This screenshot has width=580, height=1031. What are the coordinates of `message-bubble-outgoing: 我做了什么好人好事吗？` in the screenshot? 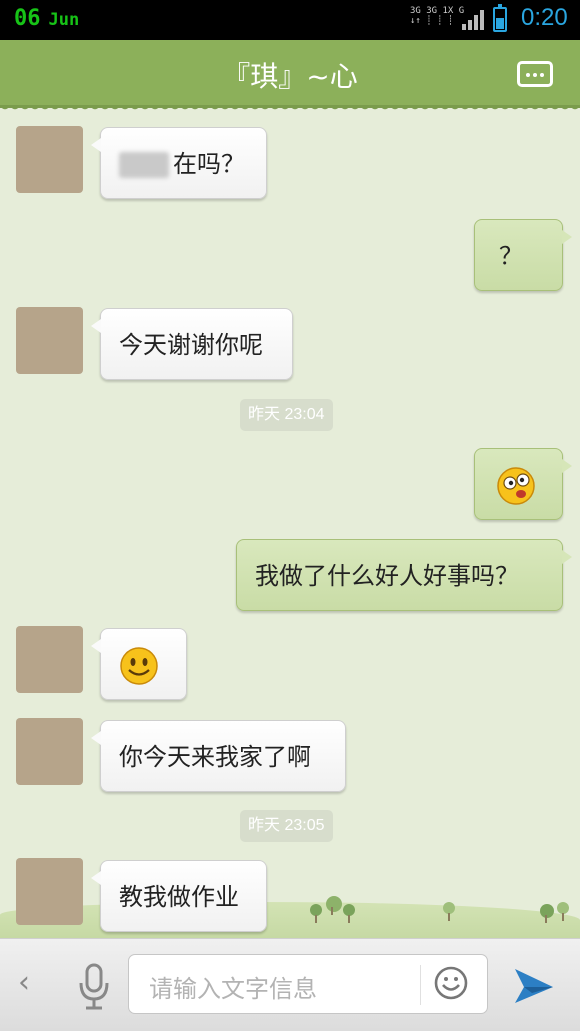 It's located at (404, 575).